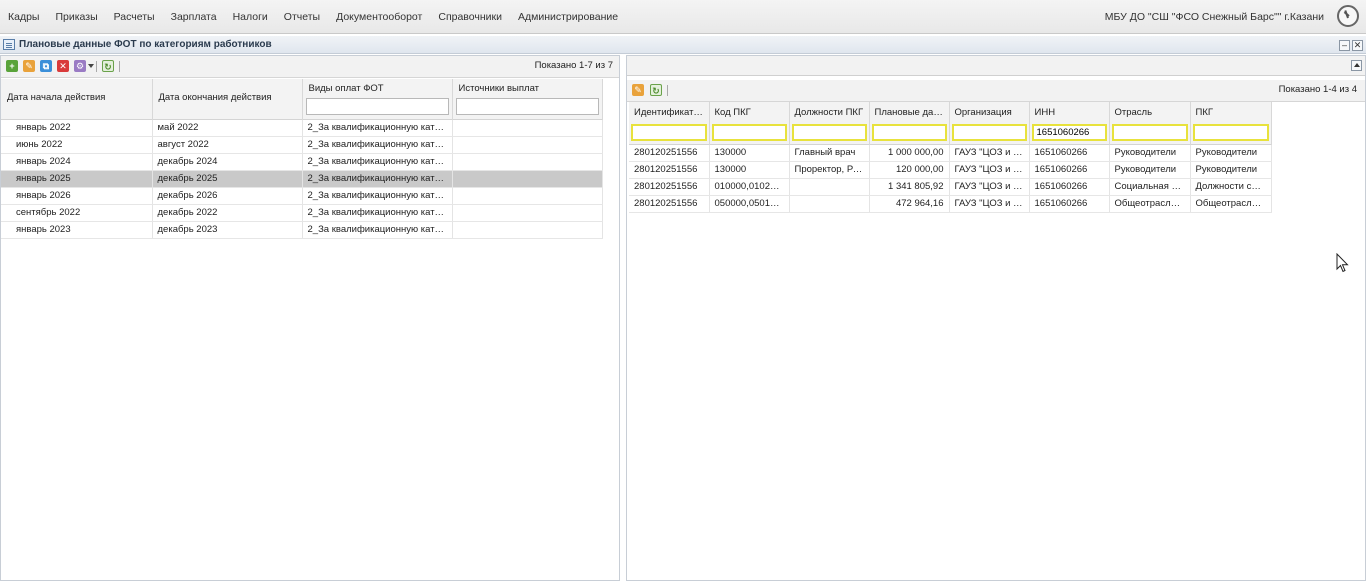  What do you see at coordinates (527, 106) in the screenshot?
I see `sources-filter-input` at bounding box center [527, 106].